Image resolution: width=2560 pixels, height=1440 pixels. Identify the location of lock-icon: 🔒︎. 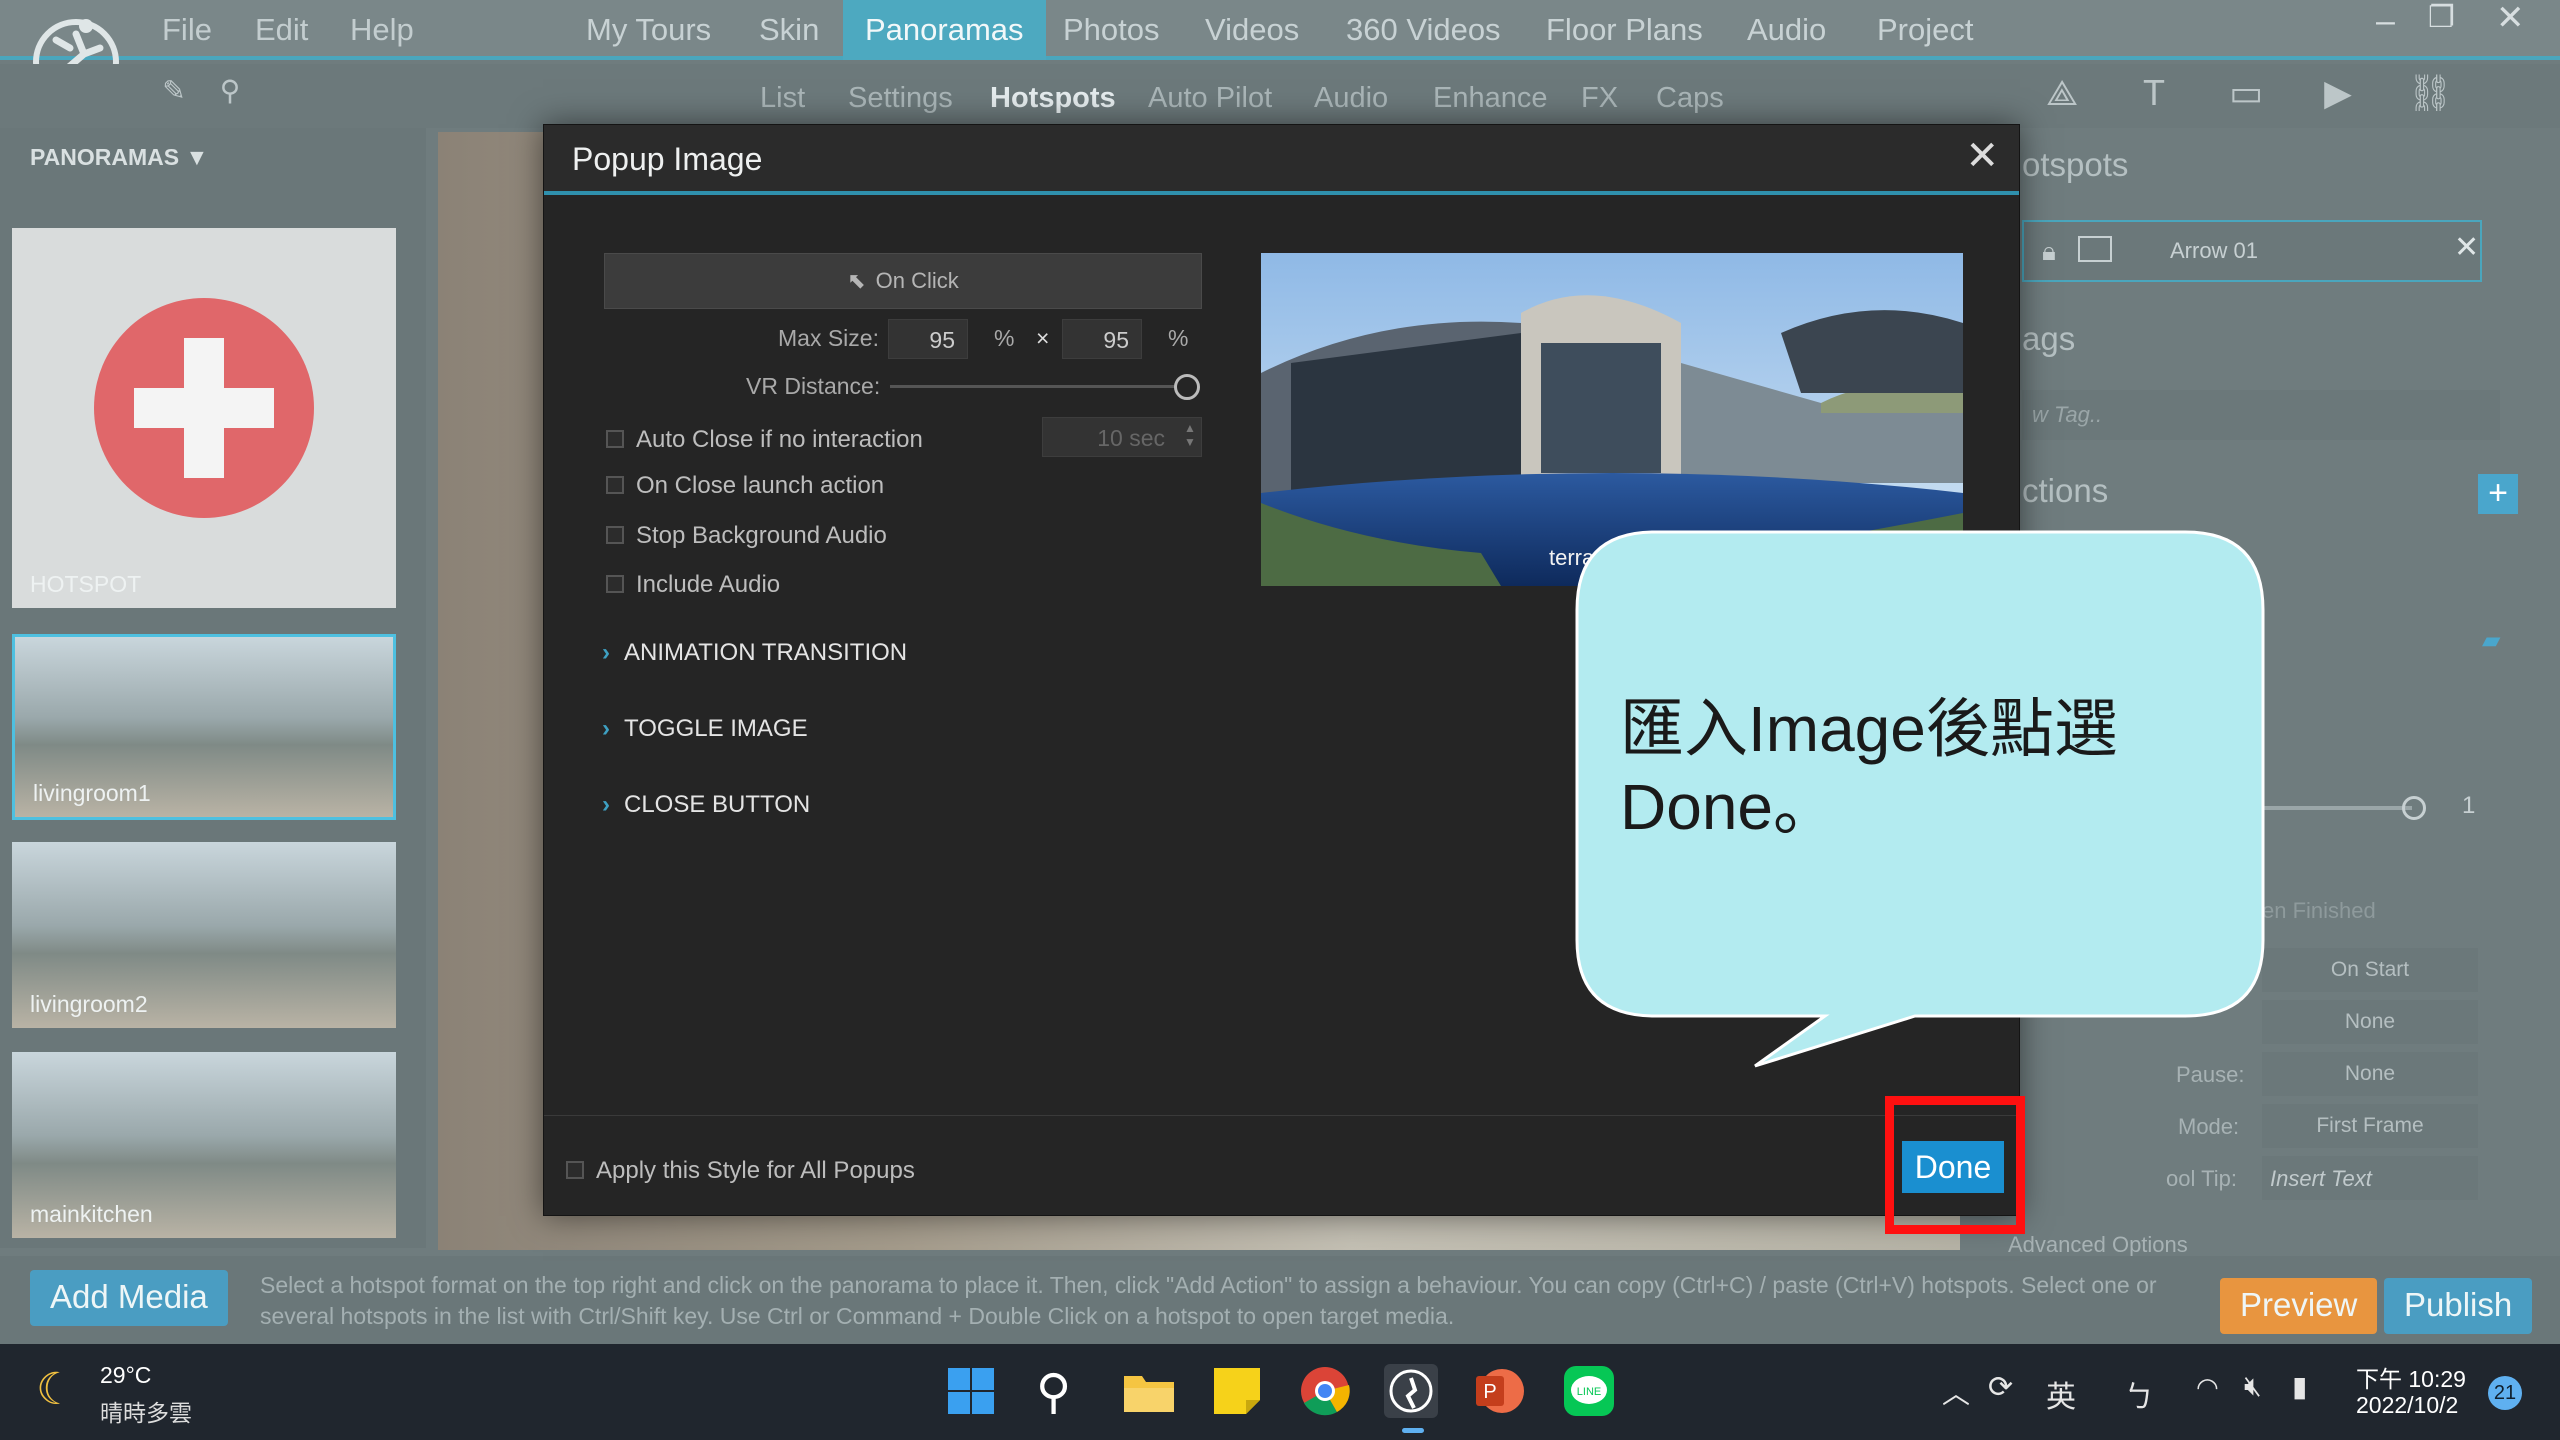
(2049, 252).